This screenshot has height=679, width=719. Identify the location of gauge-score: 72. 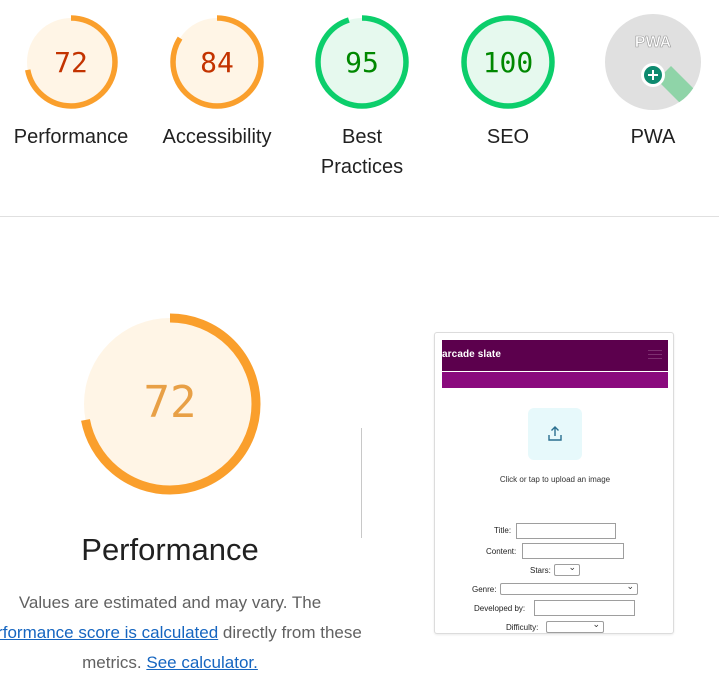
(71, 62).